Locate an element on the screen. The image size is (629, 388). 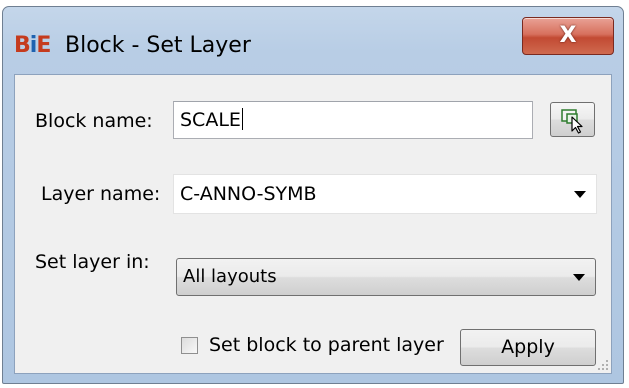
parent-layer-checkbox-label: Set block to parent layer is located at coordinates (326, 345).